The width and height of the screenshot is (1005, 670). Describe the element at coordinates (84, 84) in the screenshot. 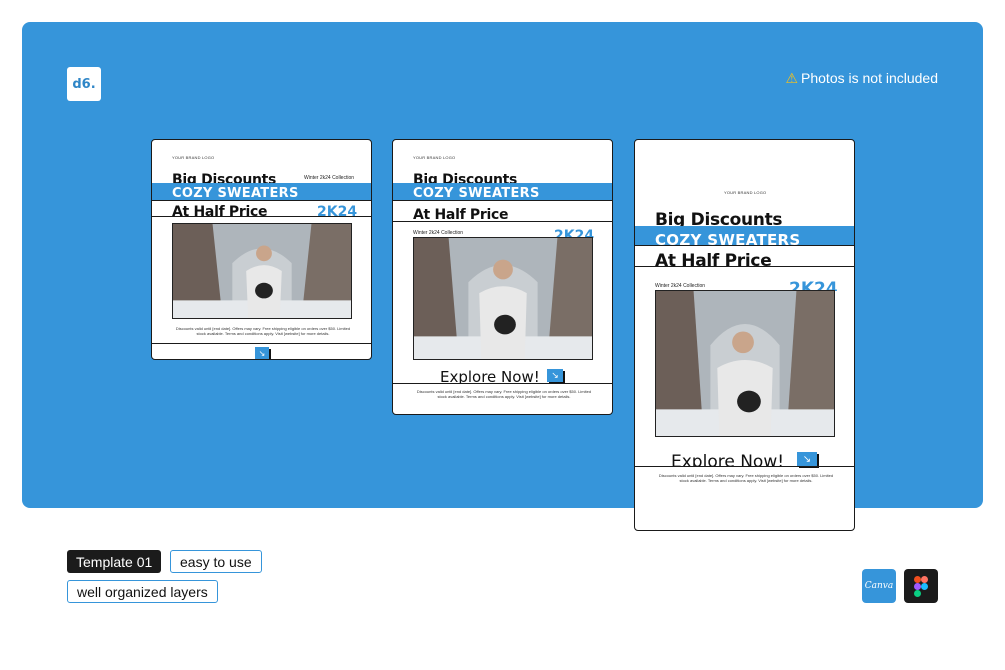

I see `brand-badge: d6.` at that location.